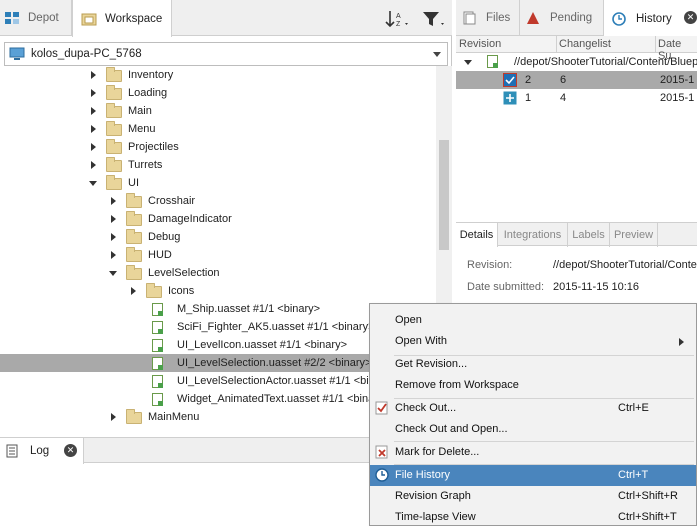 The height and width of the screenshot is (526, 697). What do you see at coordinates (218, 147) in the screenshot?
I see `tree-item-projectiles: Projectiles` at bounding box center [218, 147].